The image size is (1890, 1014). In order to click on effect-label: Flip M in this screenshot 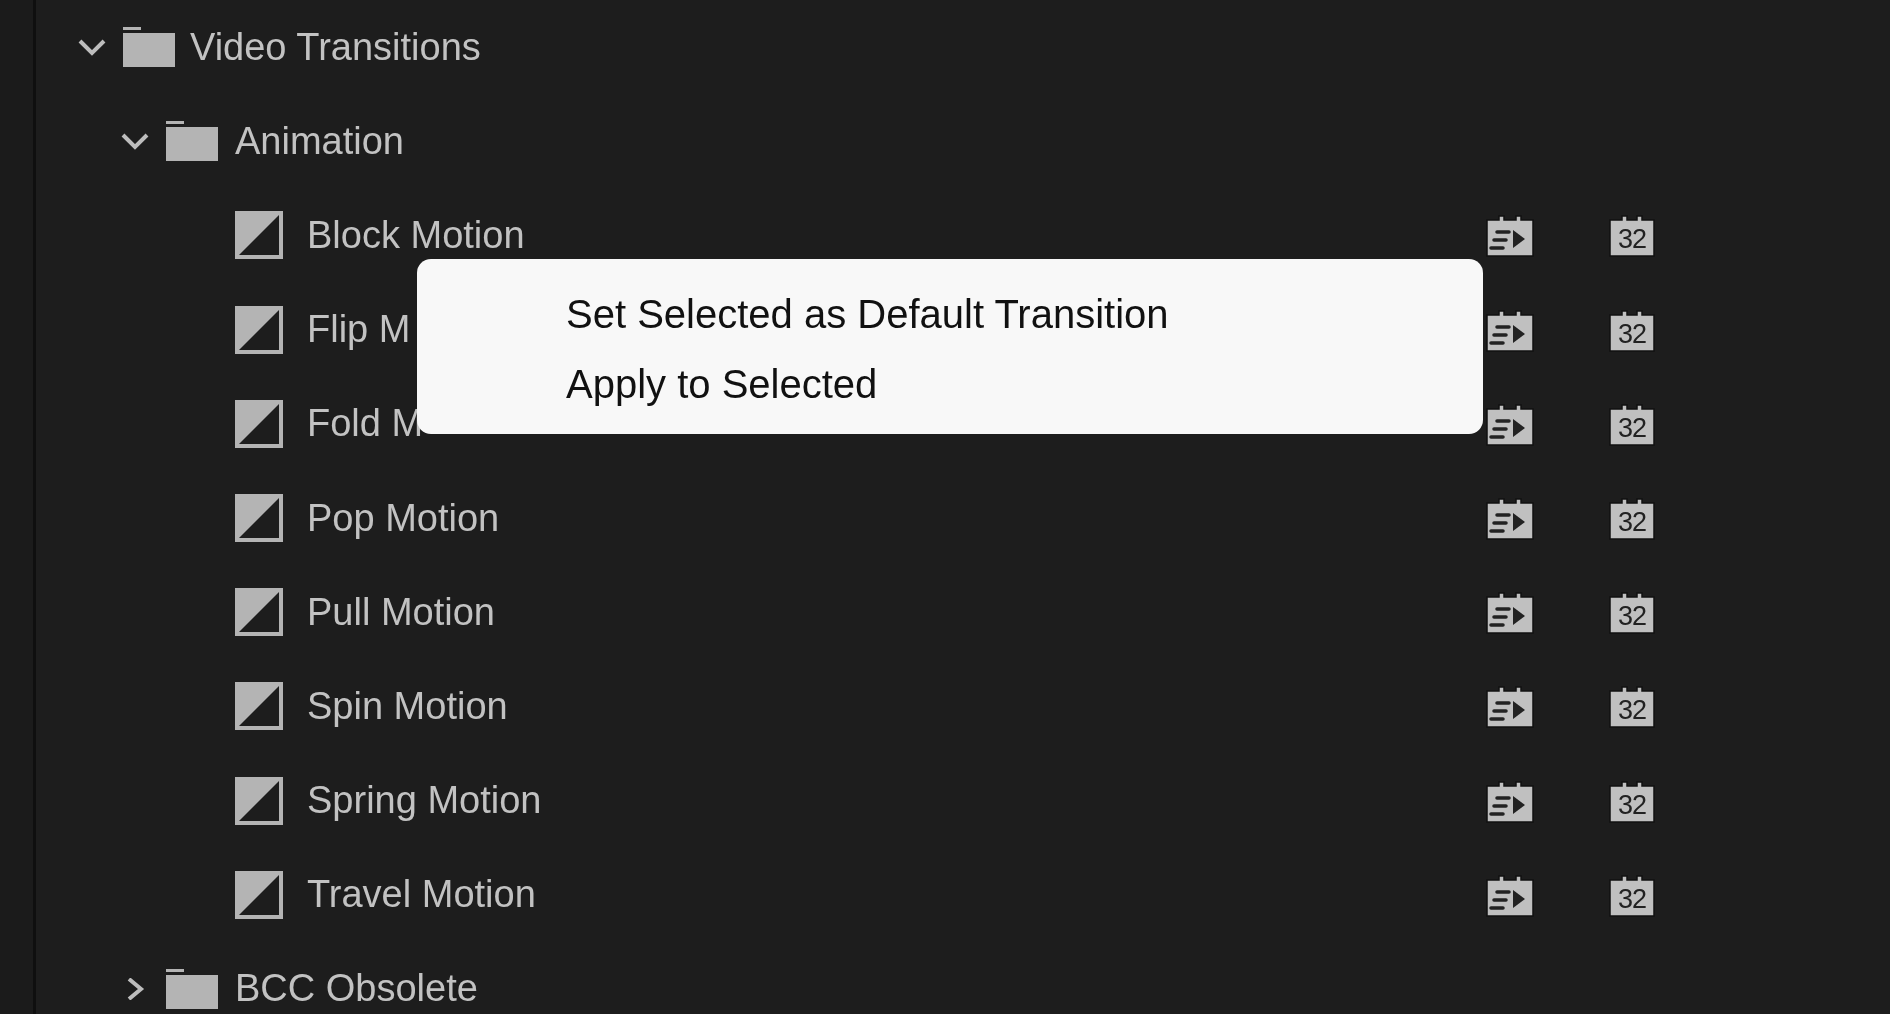, I will do `click(359, 330)`.